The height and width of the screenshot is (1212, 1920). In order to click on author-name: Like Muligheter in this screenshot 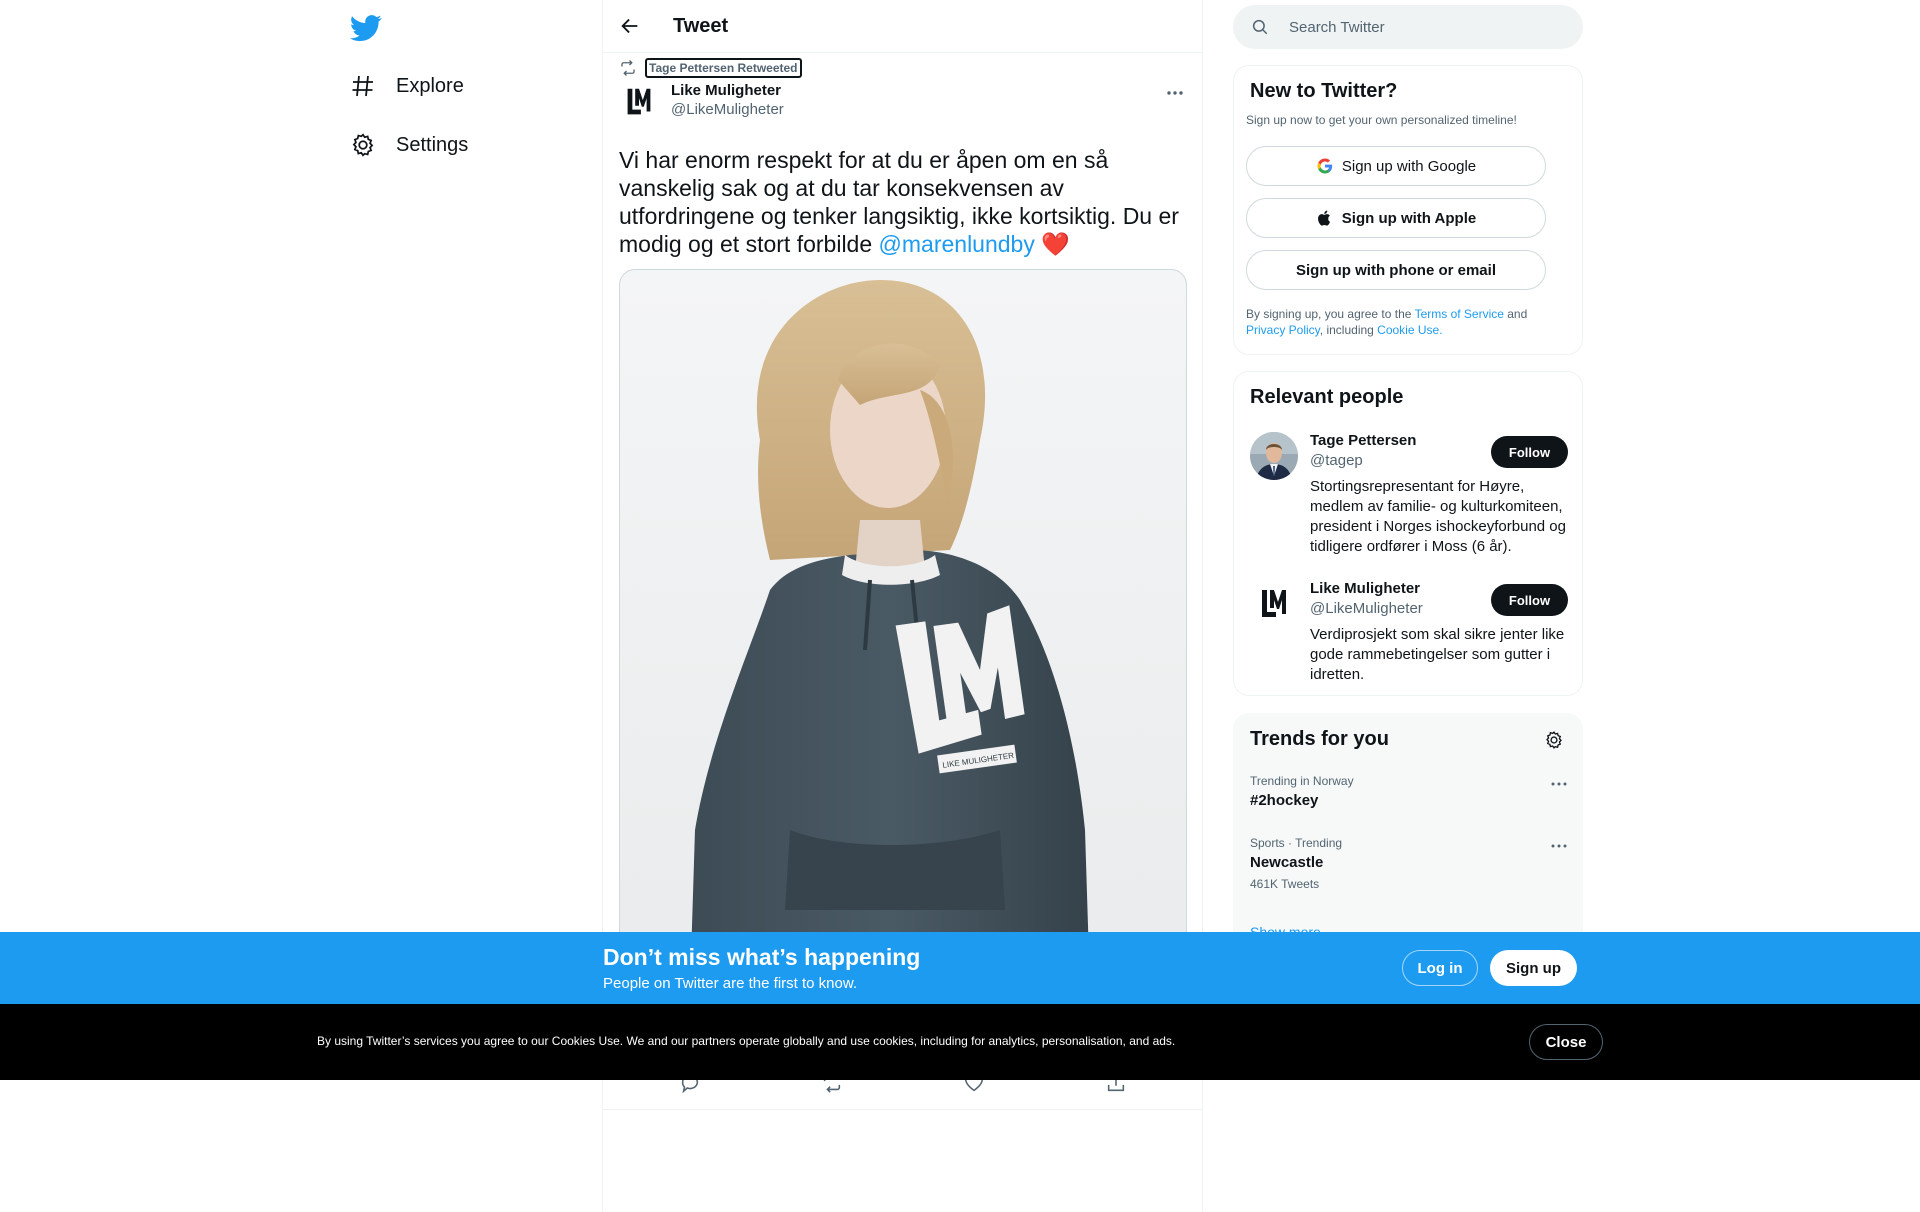, I will do `click(727, 90)`.